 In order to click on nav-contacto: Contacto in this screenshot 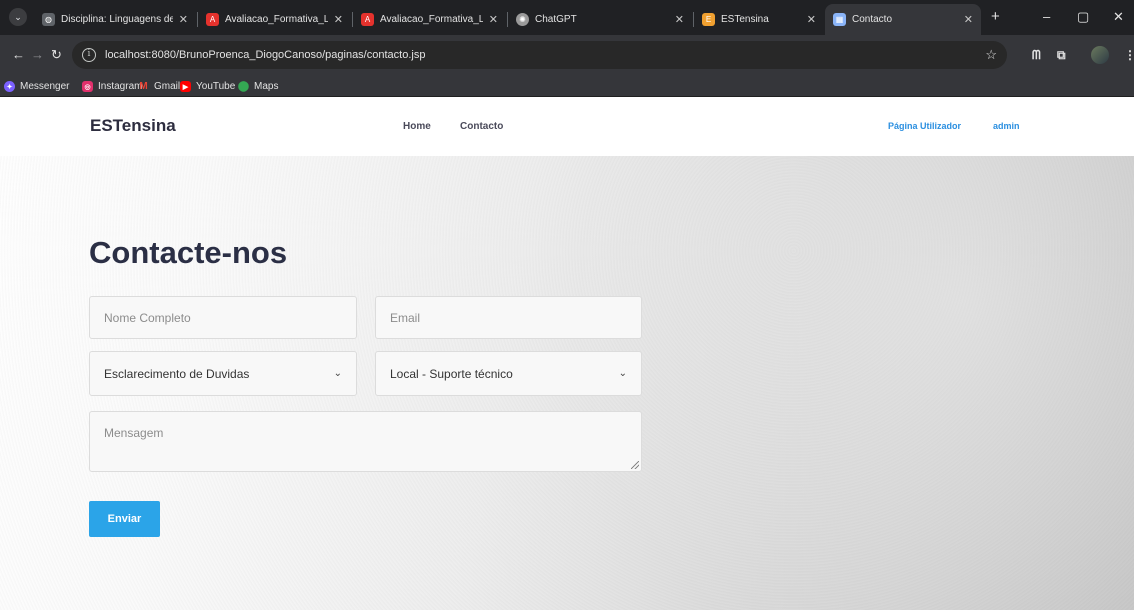, I will do `click(481, 126)`.